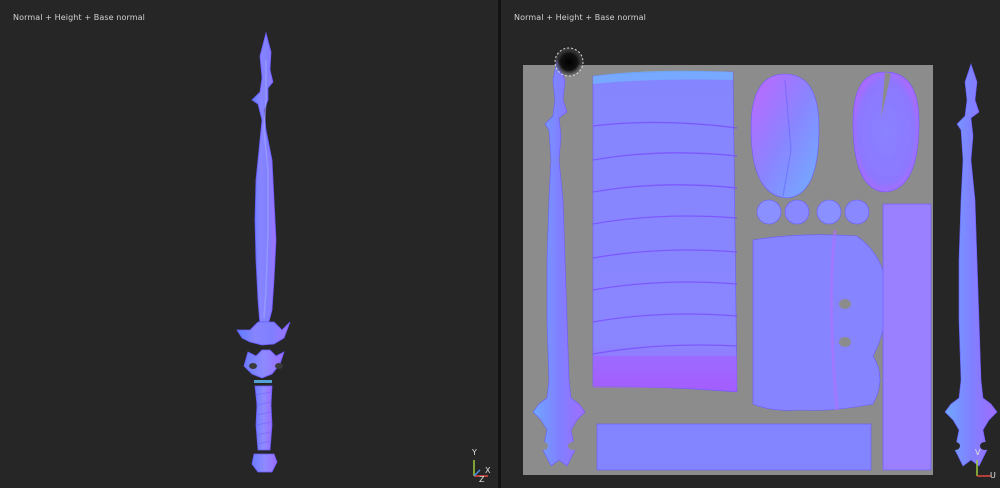  I want to click on sword-pommel, so click(264, 463).